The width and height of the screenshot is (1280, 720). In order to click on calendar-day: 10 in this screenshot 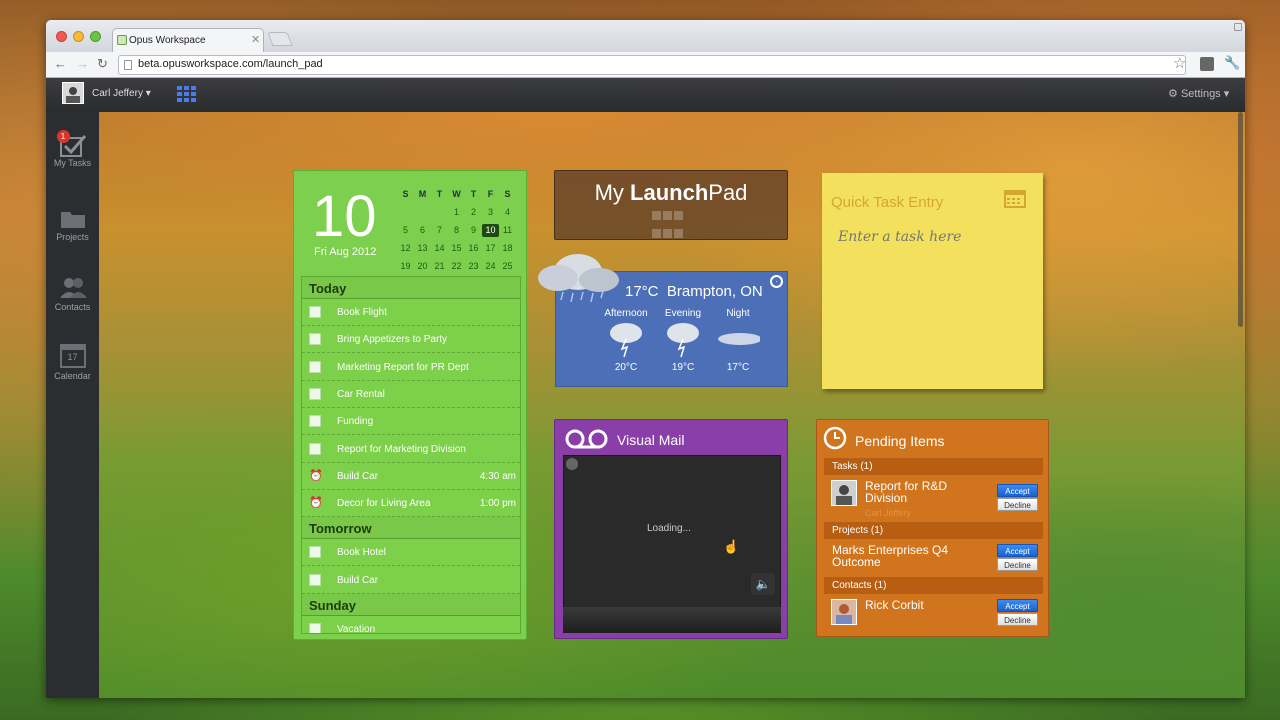, I will do `click(490, 230)`.